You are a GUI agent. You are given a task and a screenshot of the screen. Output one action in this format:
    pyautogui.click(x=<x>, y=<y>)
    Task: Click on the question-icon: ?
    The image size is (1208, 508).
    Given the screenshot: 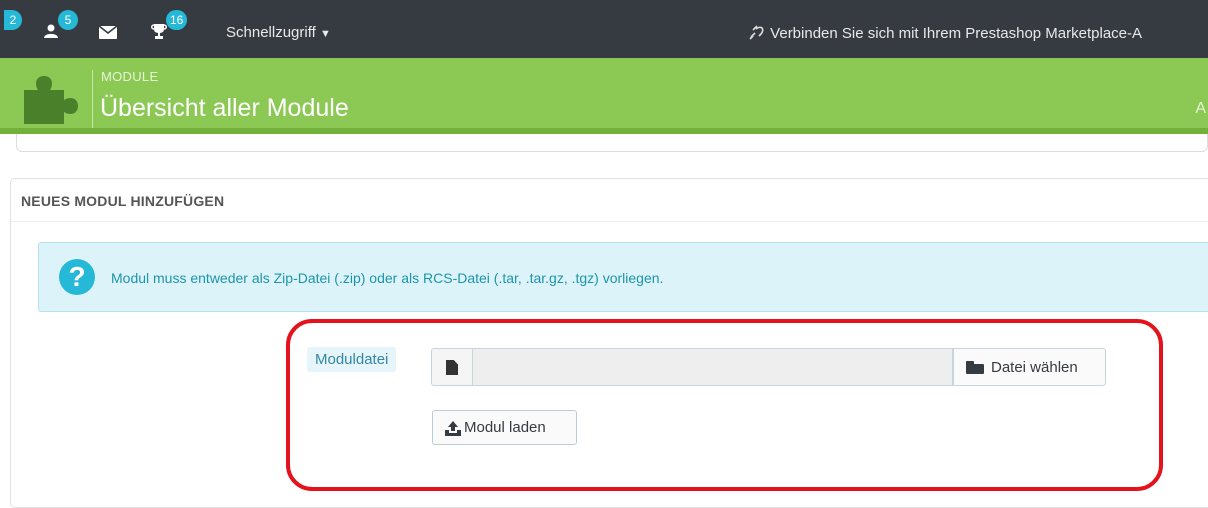 What is the action you would take?
    pyautogui.click(x=77, y=277)
    